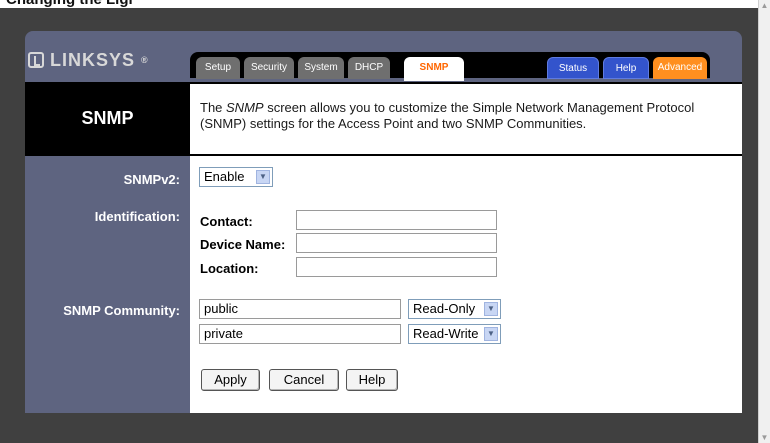  Describe the element at coordinates (379, 4) in the screenshot. I see `page-top-strip: Changing the Ligi` at that location.